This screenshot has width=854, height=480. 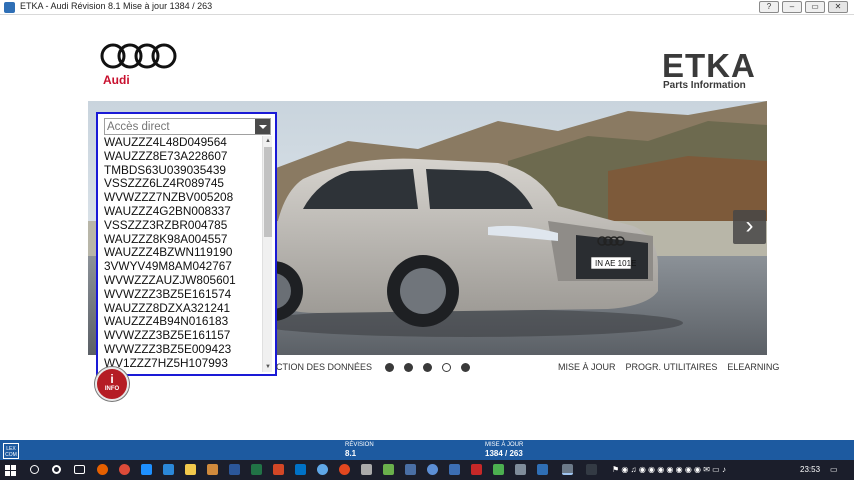 I want to click on scroll-thumb, so click(x=268, y=192).